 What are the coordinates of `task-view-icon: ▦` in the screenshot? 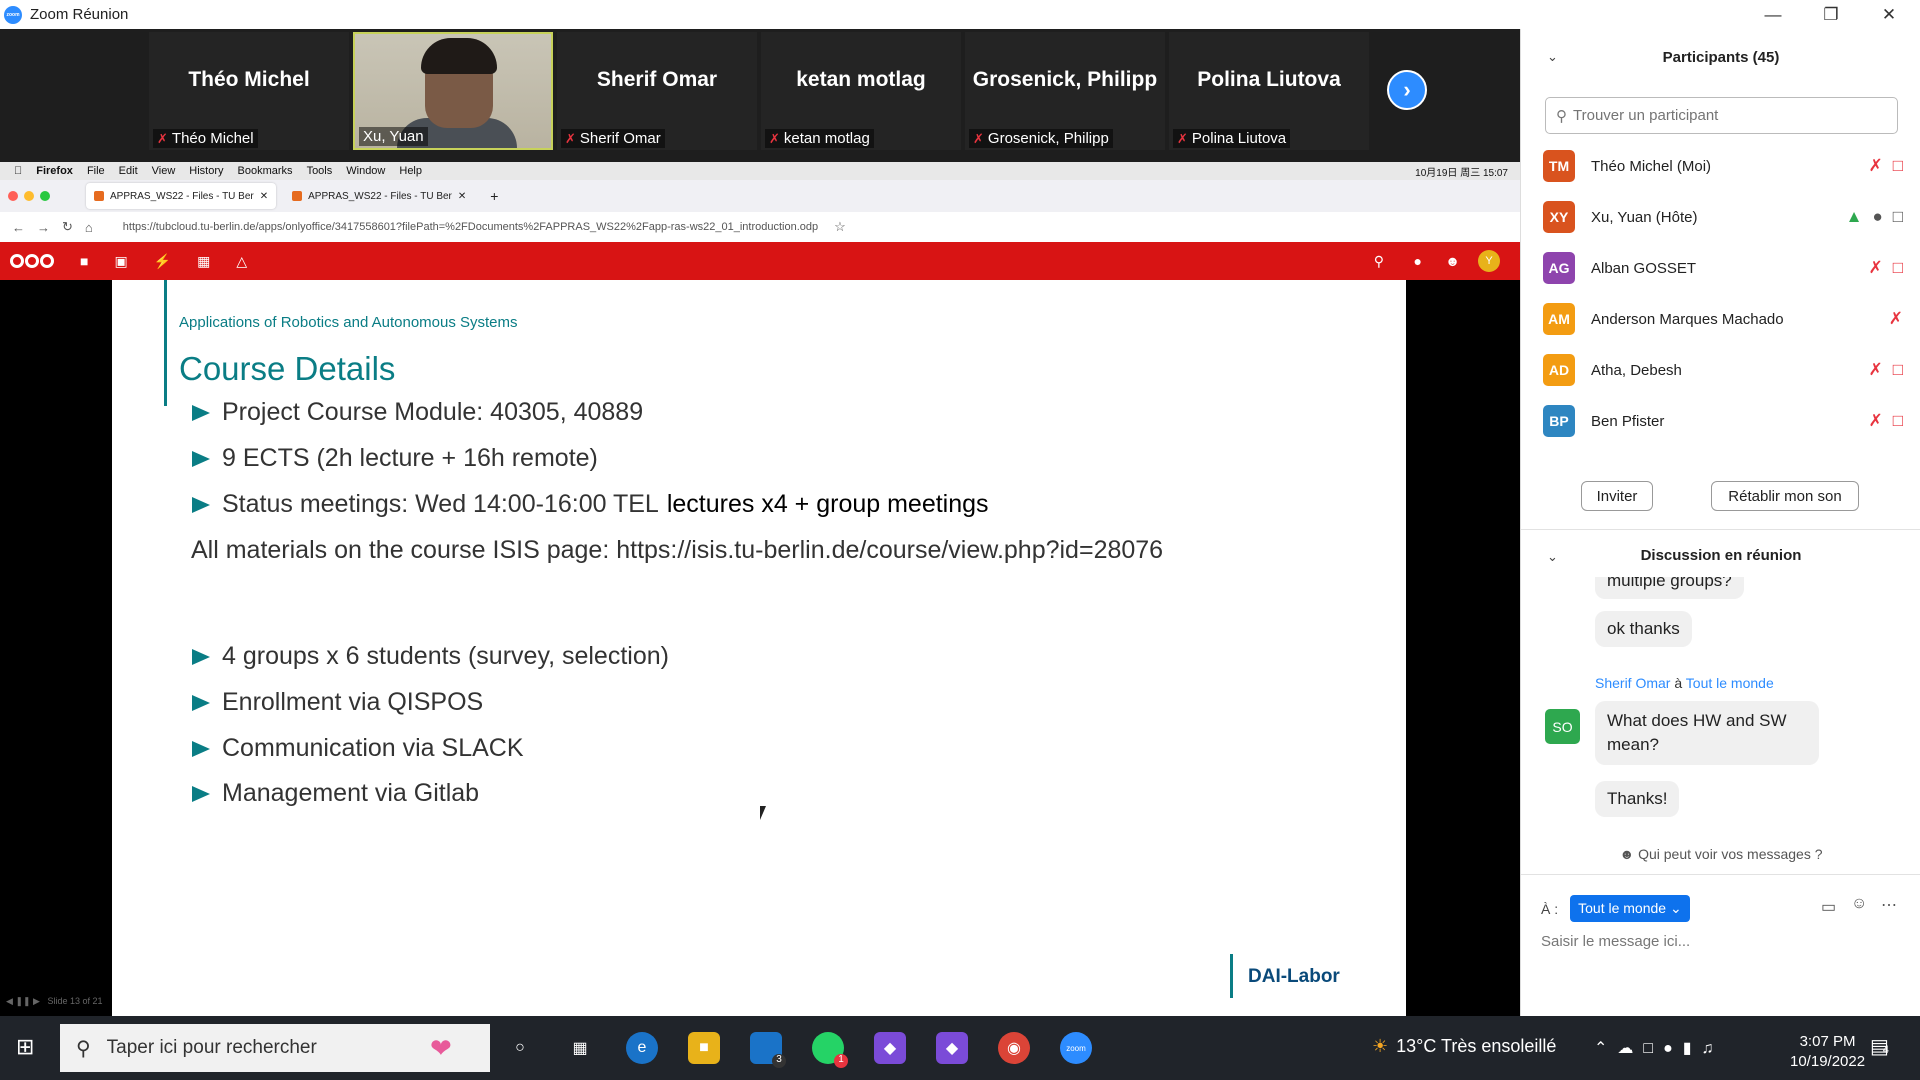 It's located at (580, 1048).